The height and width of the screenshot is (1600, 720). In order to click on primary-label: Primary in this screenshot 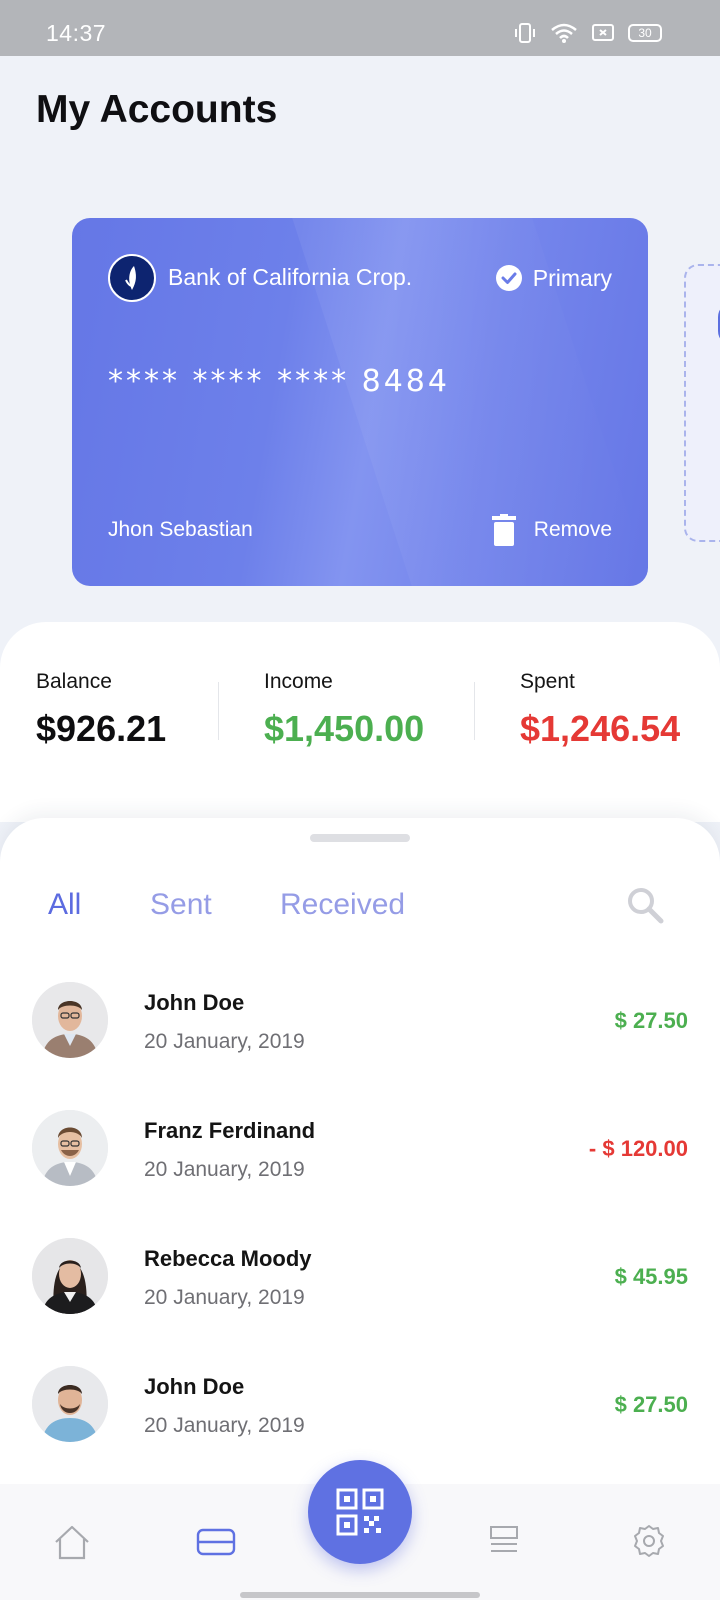, I will do `click(572, 277)`.